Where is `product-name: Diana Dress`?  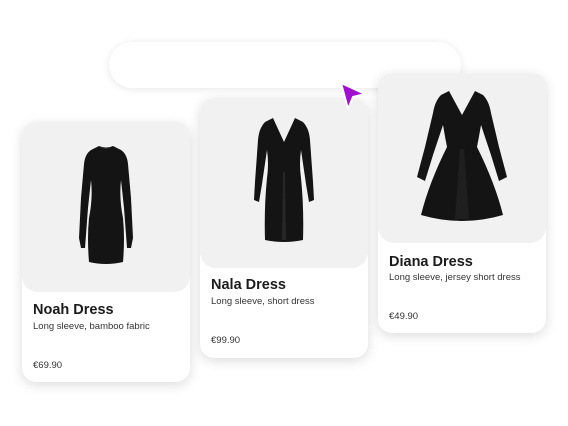
product-name: Diana Dress is located at coordinates (431, 262).